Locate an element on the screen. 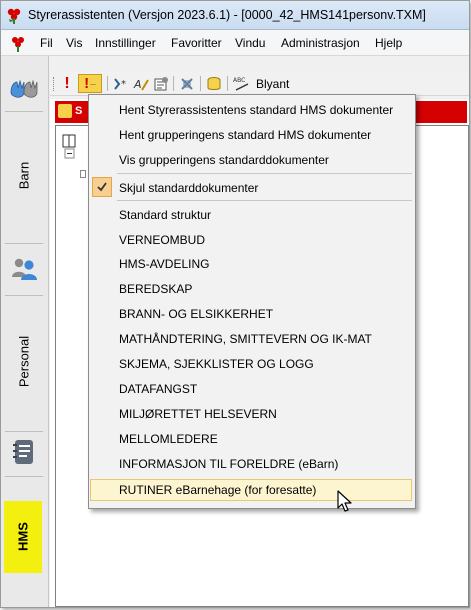 This screenshot has width=471, height=610. properties-icon is located at coordinates (161, 83).